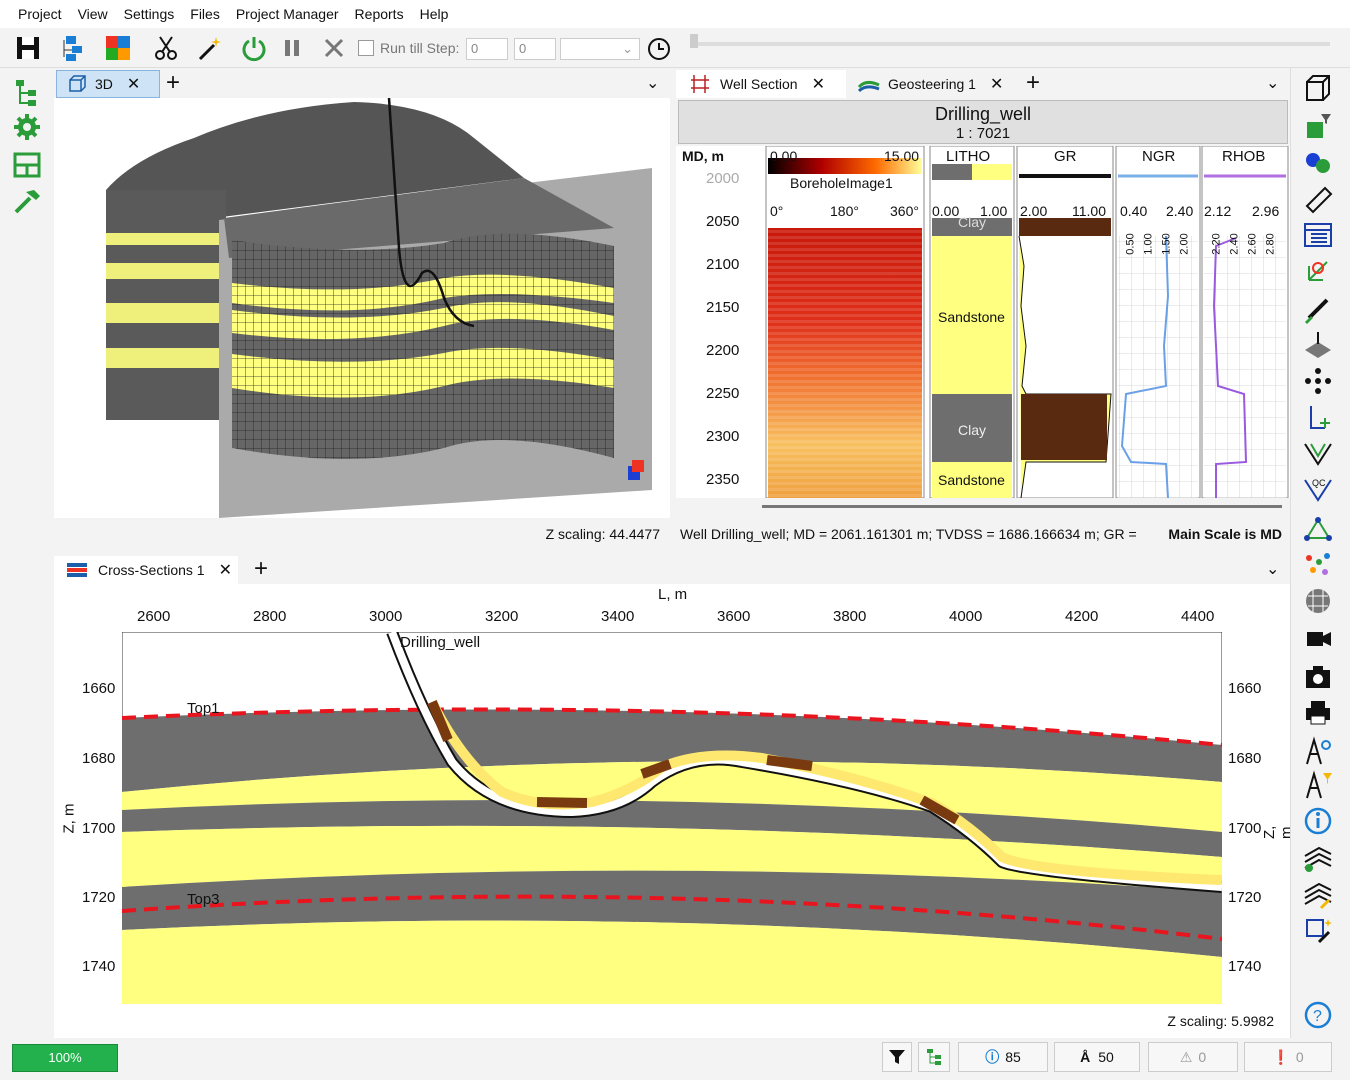 This screenshot has width=1350, height=1080. What do you see at coordinates (1318, 639) in the screenshot?
I see `video-icon` at bounding box center [1318, 639].